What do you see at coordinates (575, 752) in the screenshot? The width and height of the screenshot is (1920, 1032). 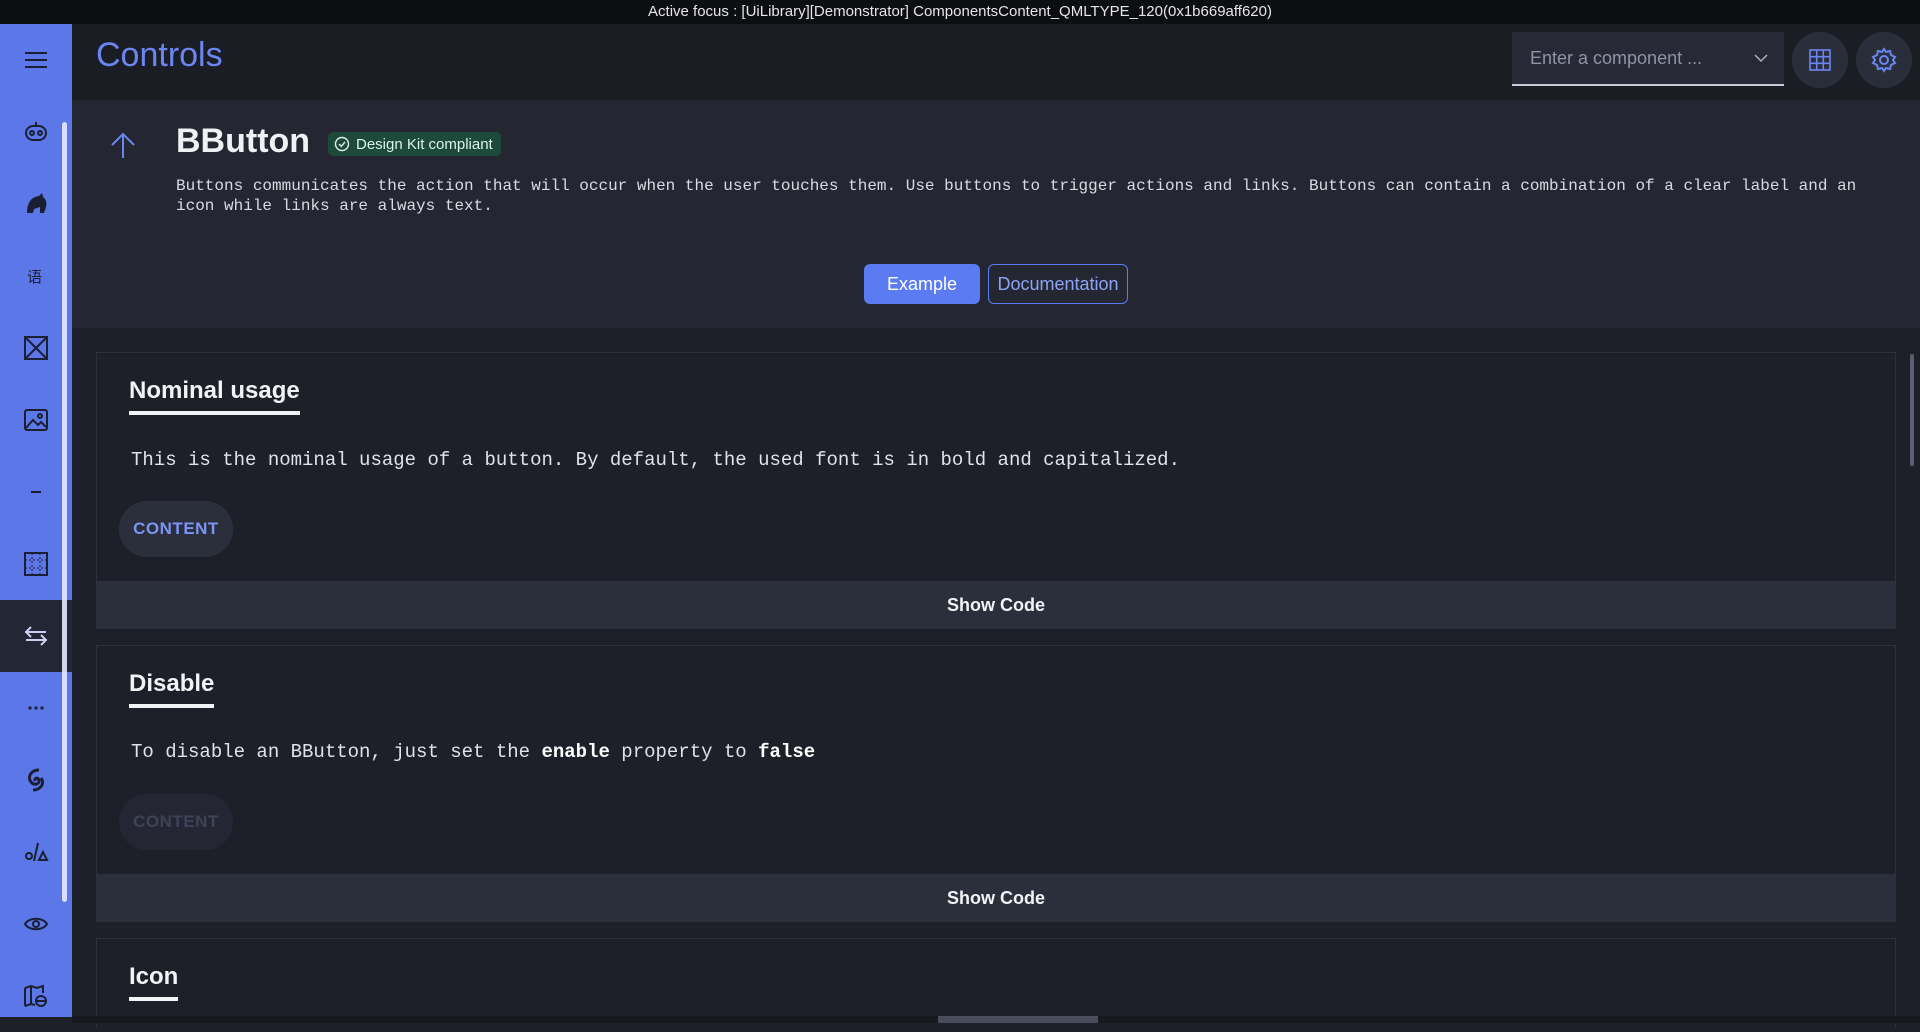 I see `text-bold-enable: enable` at bounding box center [575, 752].